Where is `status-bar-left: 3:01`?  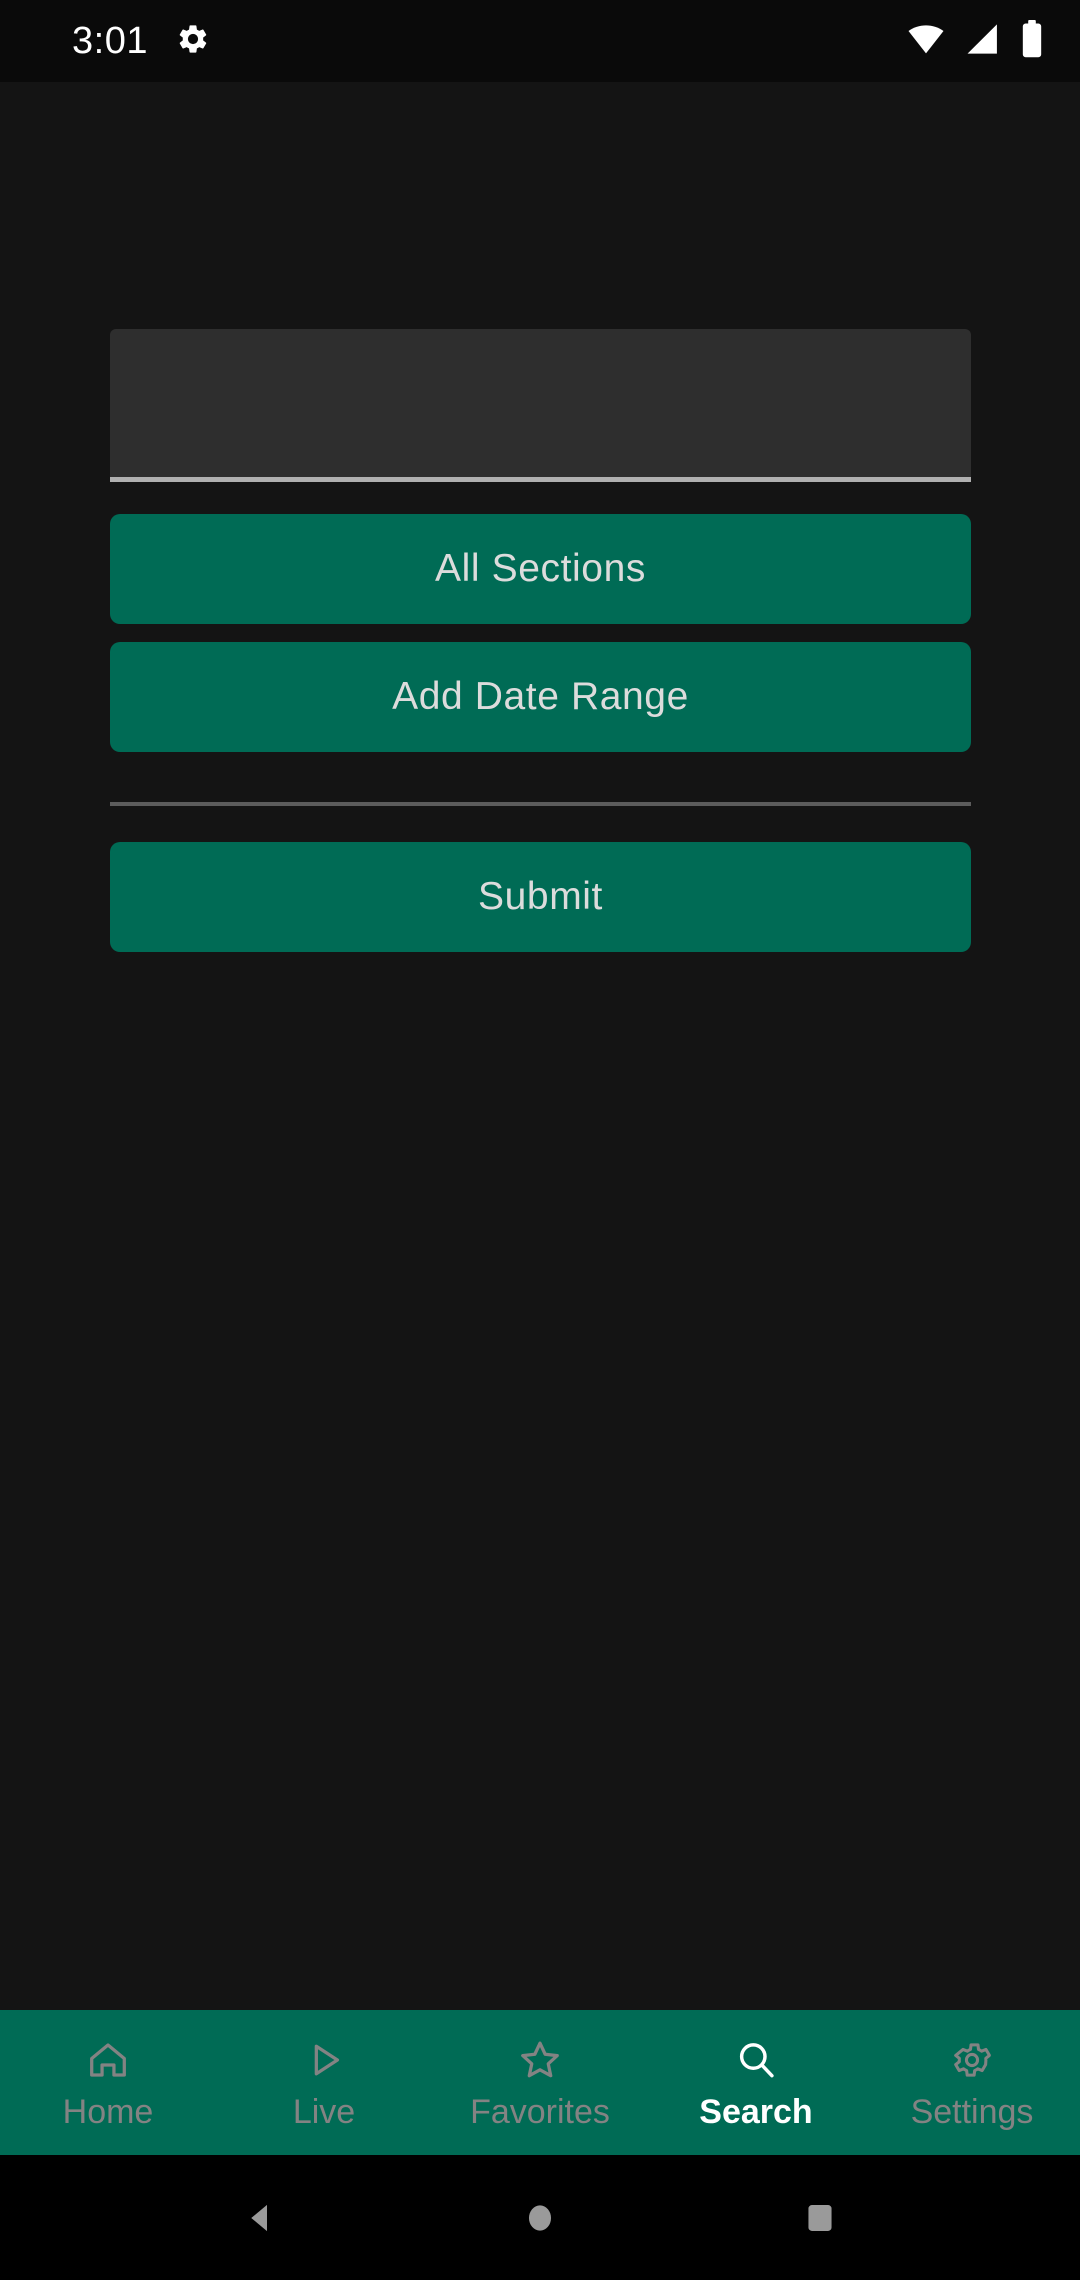
status-bar-left: 3:01 is located at coordinates (141, 41).